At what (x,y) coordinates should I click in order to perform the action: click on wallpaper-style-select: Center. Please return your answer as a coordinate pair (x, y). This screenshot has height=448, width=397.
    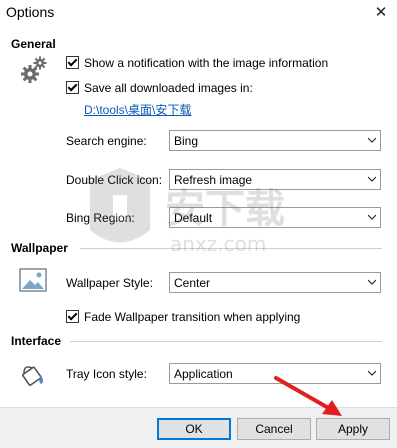
    Looking at the image, I should click on (275, 282).